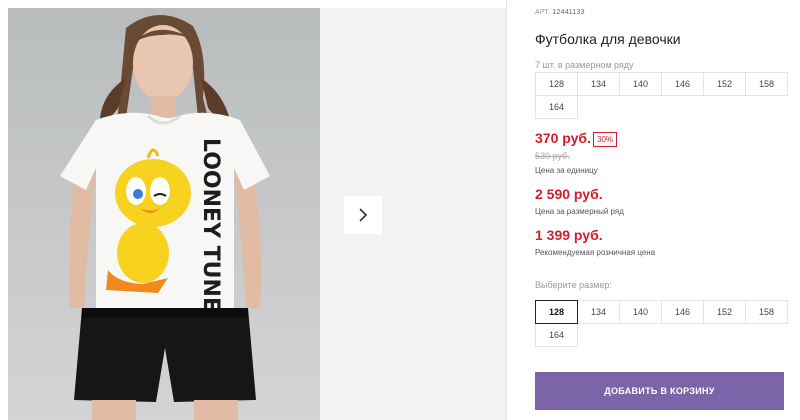  I want to click on size-option-164: 164, so click(556, 335).